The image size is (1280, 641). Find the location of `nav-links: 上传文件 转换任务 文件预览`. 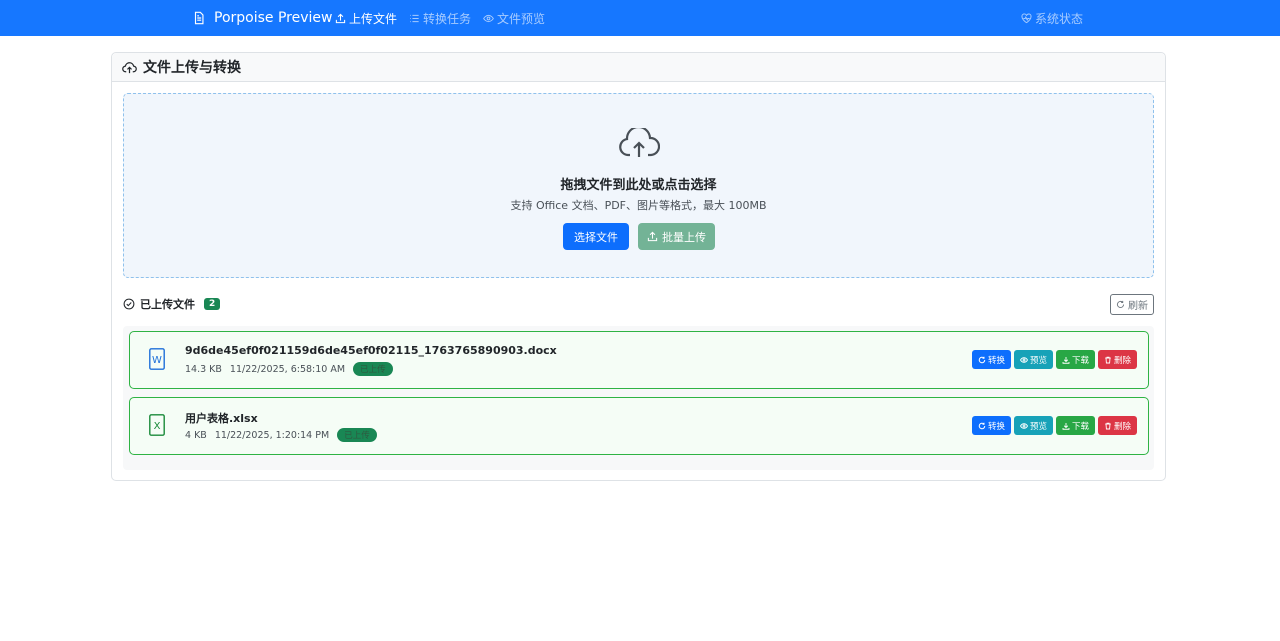

nav-links: 上传文件 转换任务 文件预览 is located at coordinates (440, 18).